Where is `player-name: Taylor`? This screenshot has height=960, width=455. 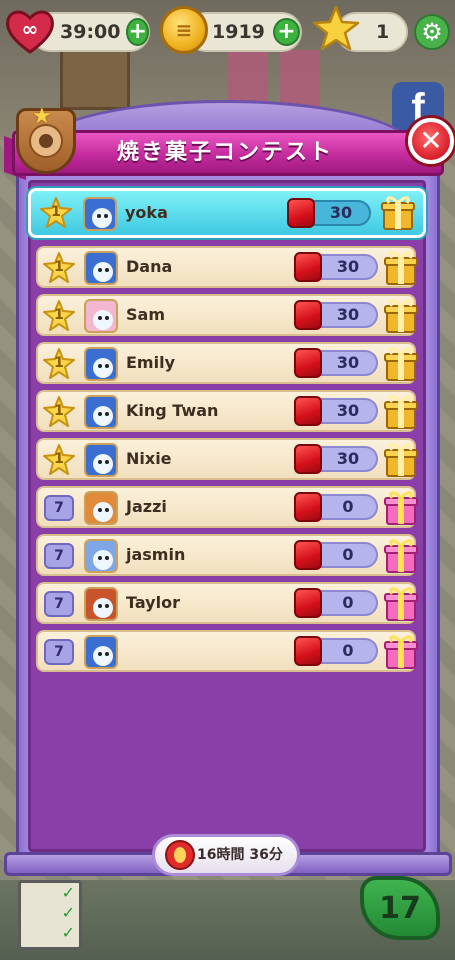 player-name: Taylor is located at coordinates (153, 602).